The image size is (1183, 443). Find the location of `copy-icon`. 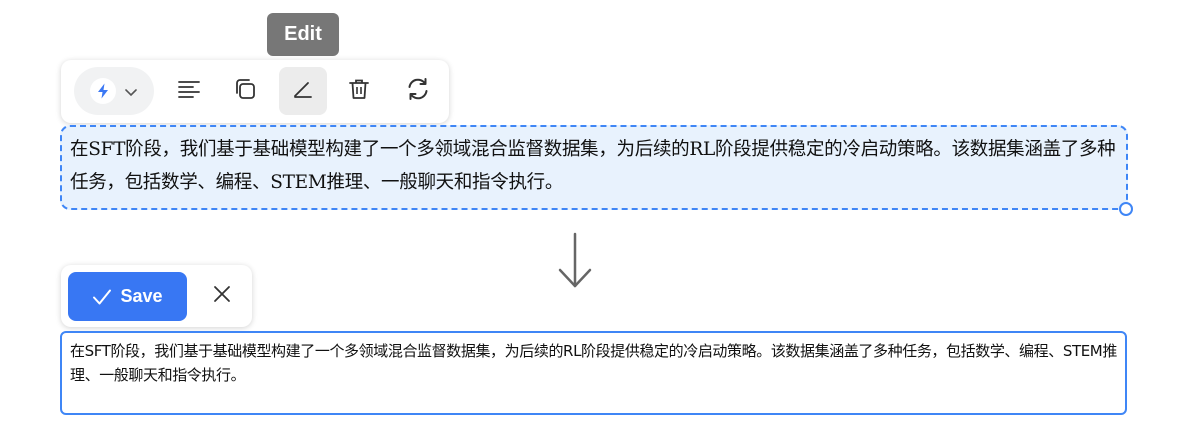

copy-icon is located at coordinates (245, 91).